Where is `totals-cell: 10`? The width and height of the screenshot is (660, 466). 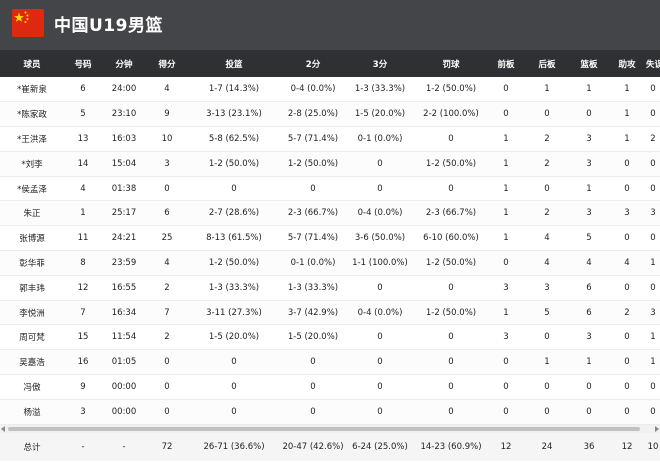
totals-cell: 10 is located at coordinates (653, 447).